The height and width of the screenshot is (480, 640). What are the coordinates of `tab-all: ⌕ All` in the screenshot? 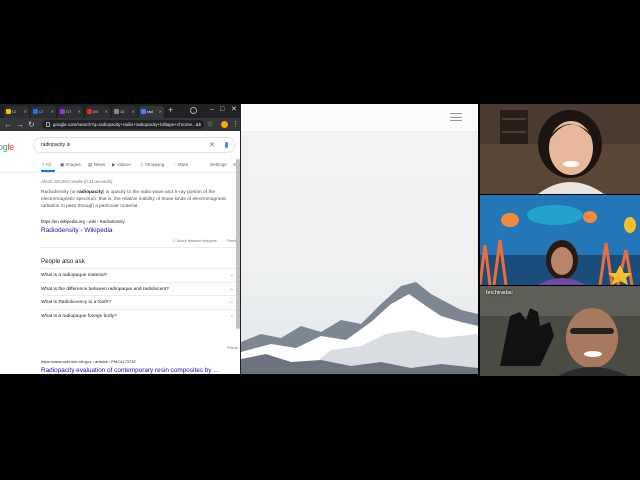 It's located at (46, 164).